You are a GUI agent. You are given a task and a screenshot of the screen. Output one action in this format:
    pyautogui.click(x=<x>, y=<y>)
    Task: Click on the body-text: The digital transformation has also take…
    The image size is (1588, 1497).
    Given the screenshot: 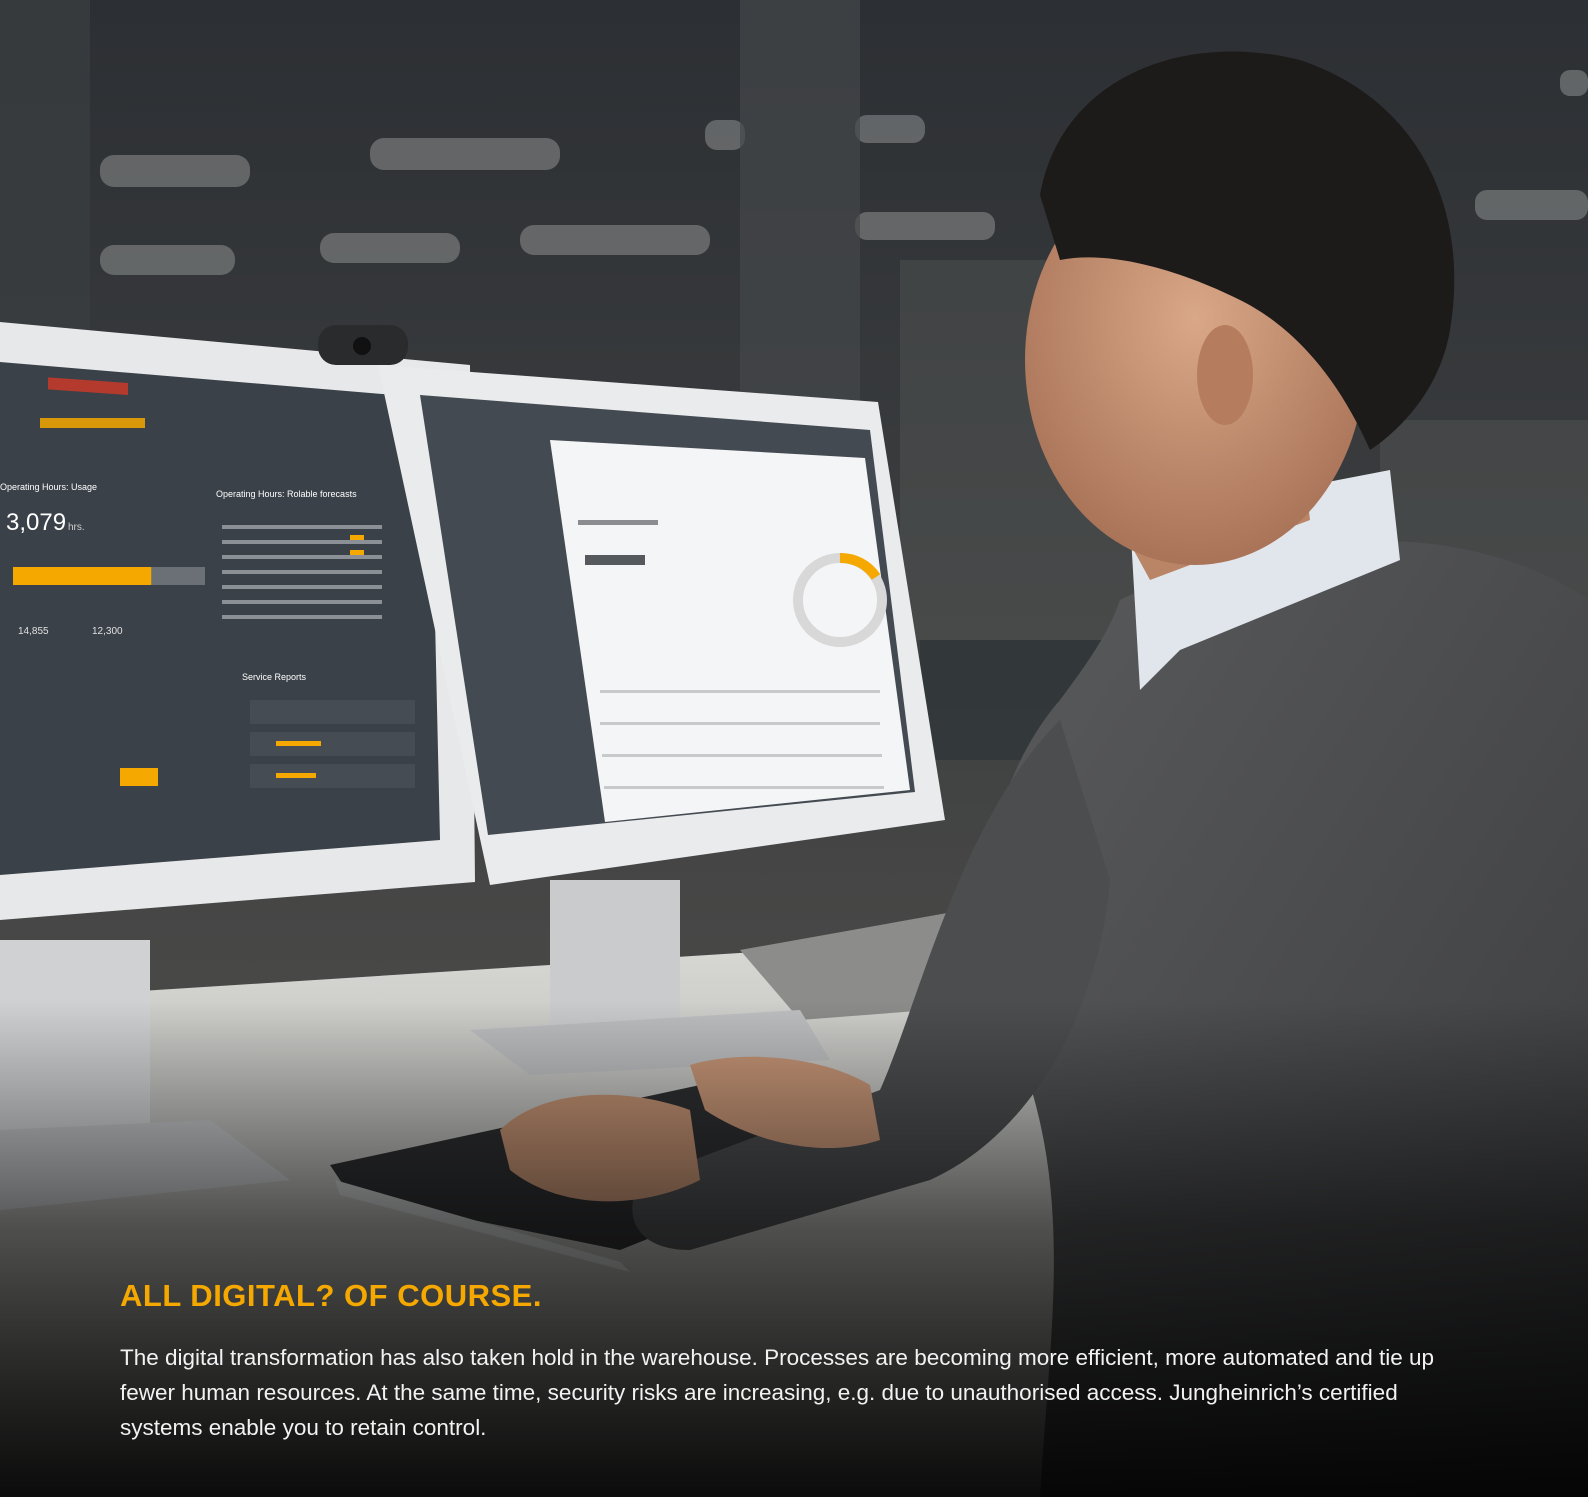 What is the action you would take?
    pyautogui.click(x=777, y=1392)
    